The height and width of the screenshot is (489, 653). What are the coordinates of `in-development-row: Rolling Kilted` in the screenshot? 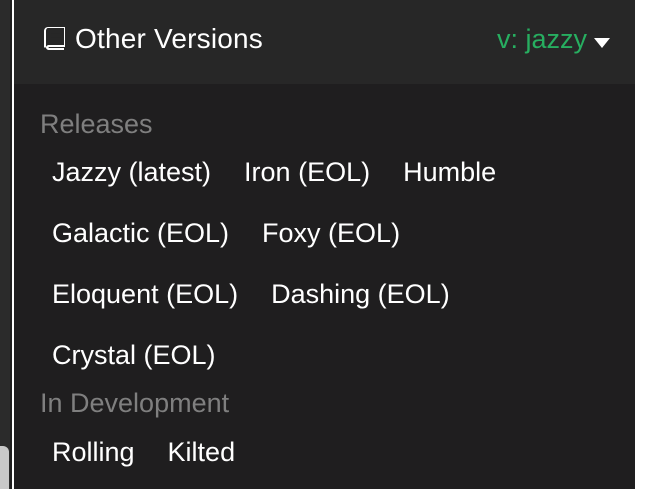 It's located at (143, 452).